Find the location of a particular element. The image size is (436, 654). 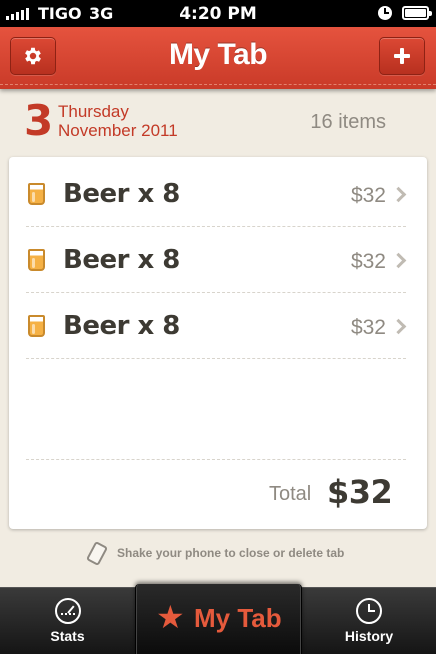

status-time: 4:20 PM is located at coordinates (218, 14).